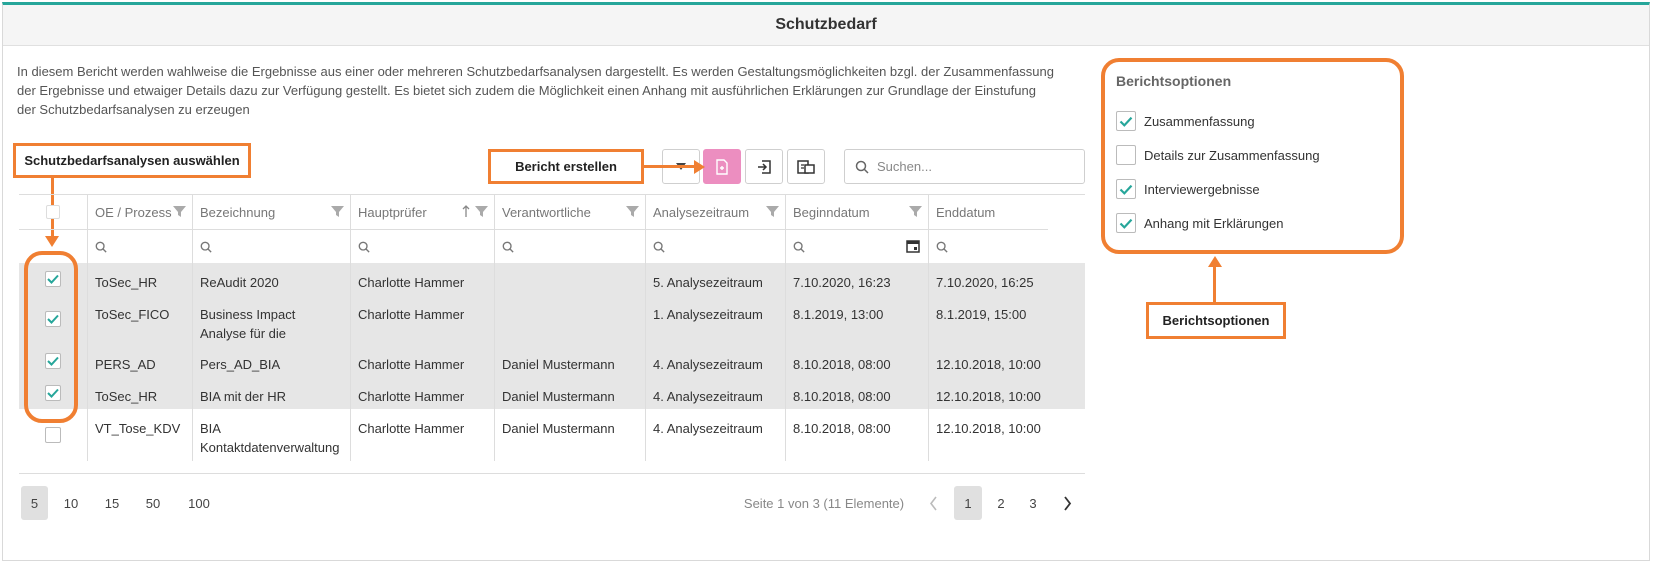 The image size is (1654, 564). What do you see at coordinates (856, 435) in the screenshot?
I see `cell-beginn: 8.10.2018, 08:00` at bounding box center [856, 435].